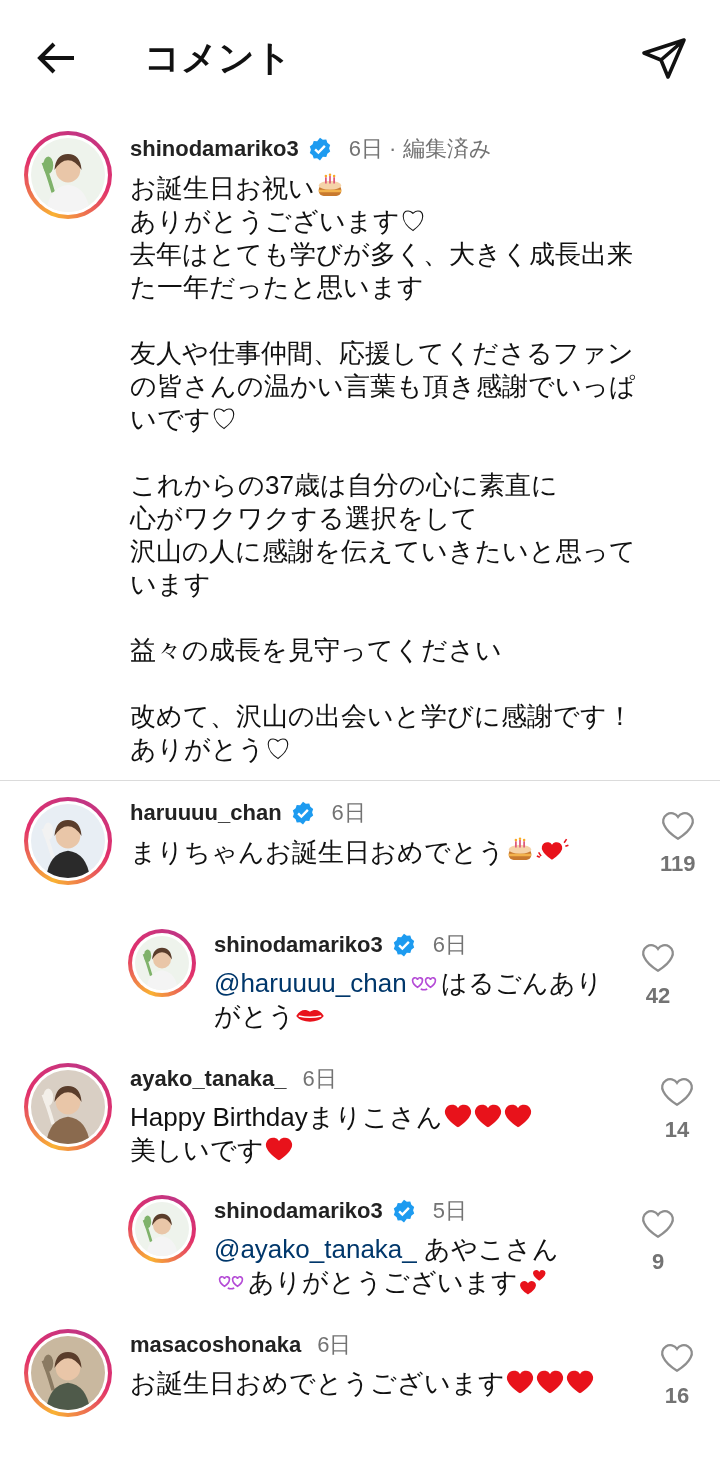  Describe the element at coordinates (383, 568) in the screenshot. I see `comment-text: 沢山の人に感謝を伝えていきたいと思っています` at that location.